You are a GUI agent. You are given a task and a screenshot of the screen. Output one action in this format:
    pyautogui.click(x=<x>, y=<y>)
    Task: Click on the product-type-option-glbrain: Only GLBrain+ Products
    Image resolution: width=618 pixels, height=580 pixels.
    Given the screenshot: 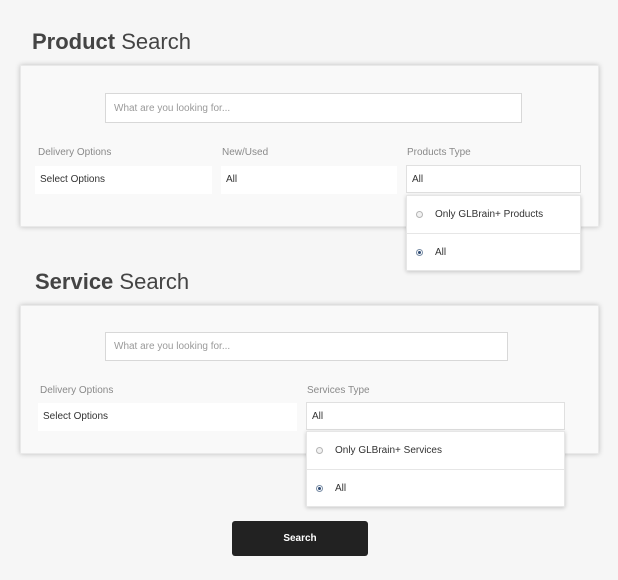 What is the action you would take?
    pyautogui.click(x=493, y=214)
    